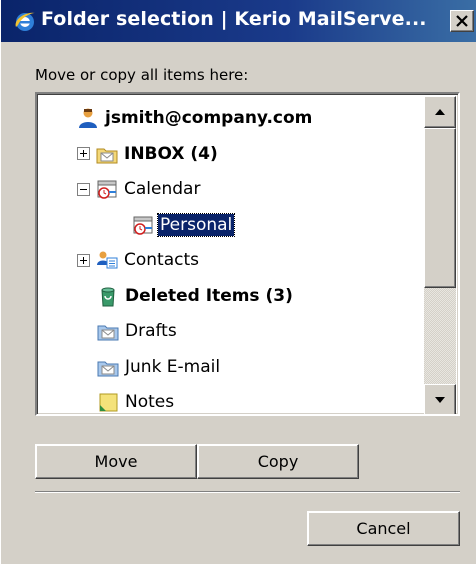 This screenshot has width=476, height=564. I want to click on tree-item-label: Deleted Items (3), so click(209, 295).